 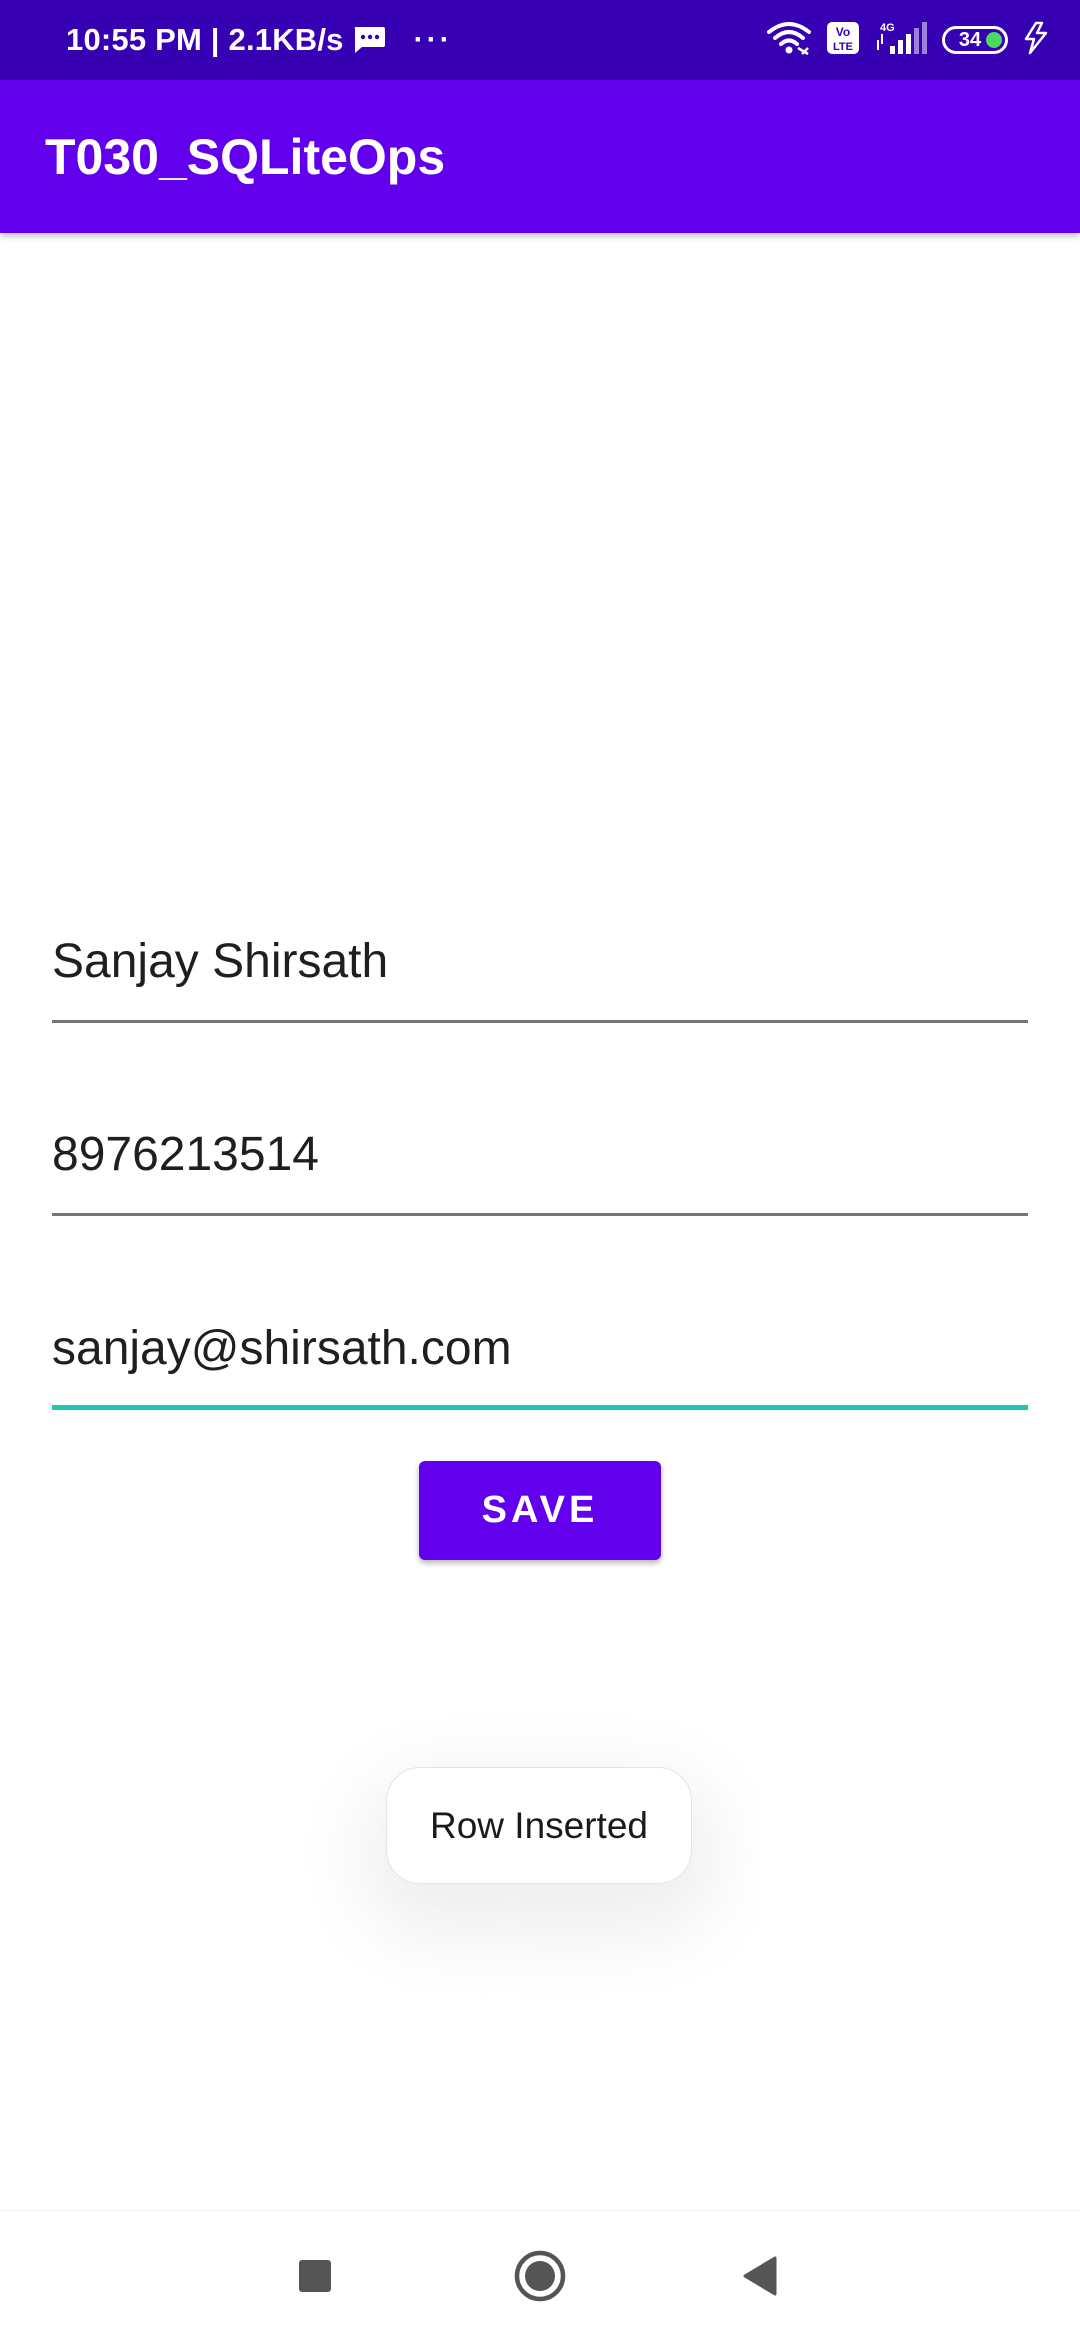 I want to click on home-button, so click(x=540, y=2275).